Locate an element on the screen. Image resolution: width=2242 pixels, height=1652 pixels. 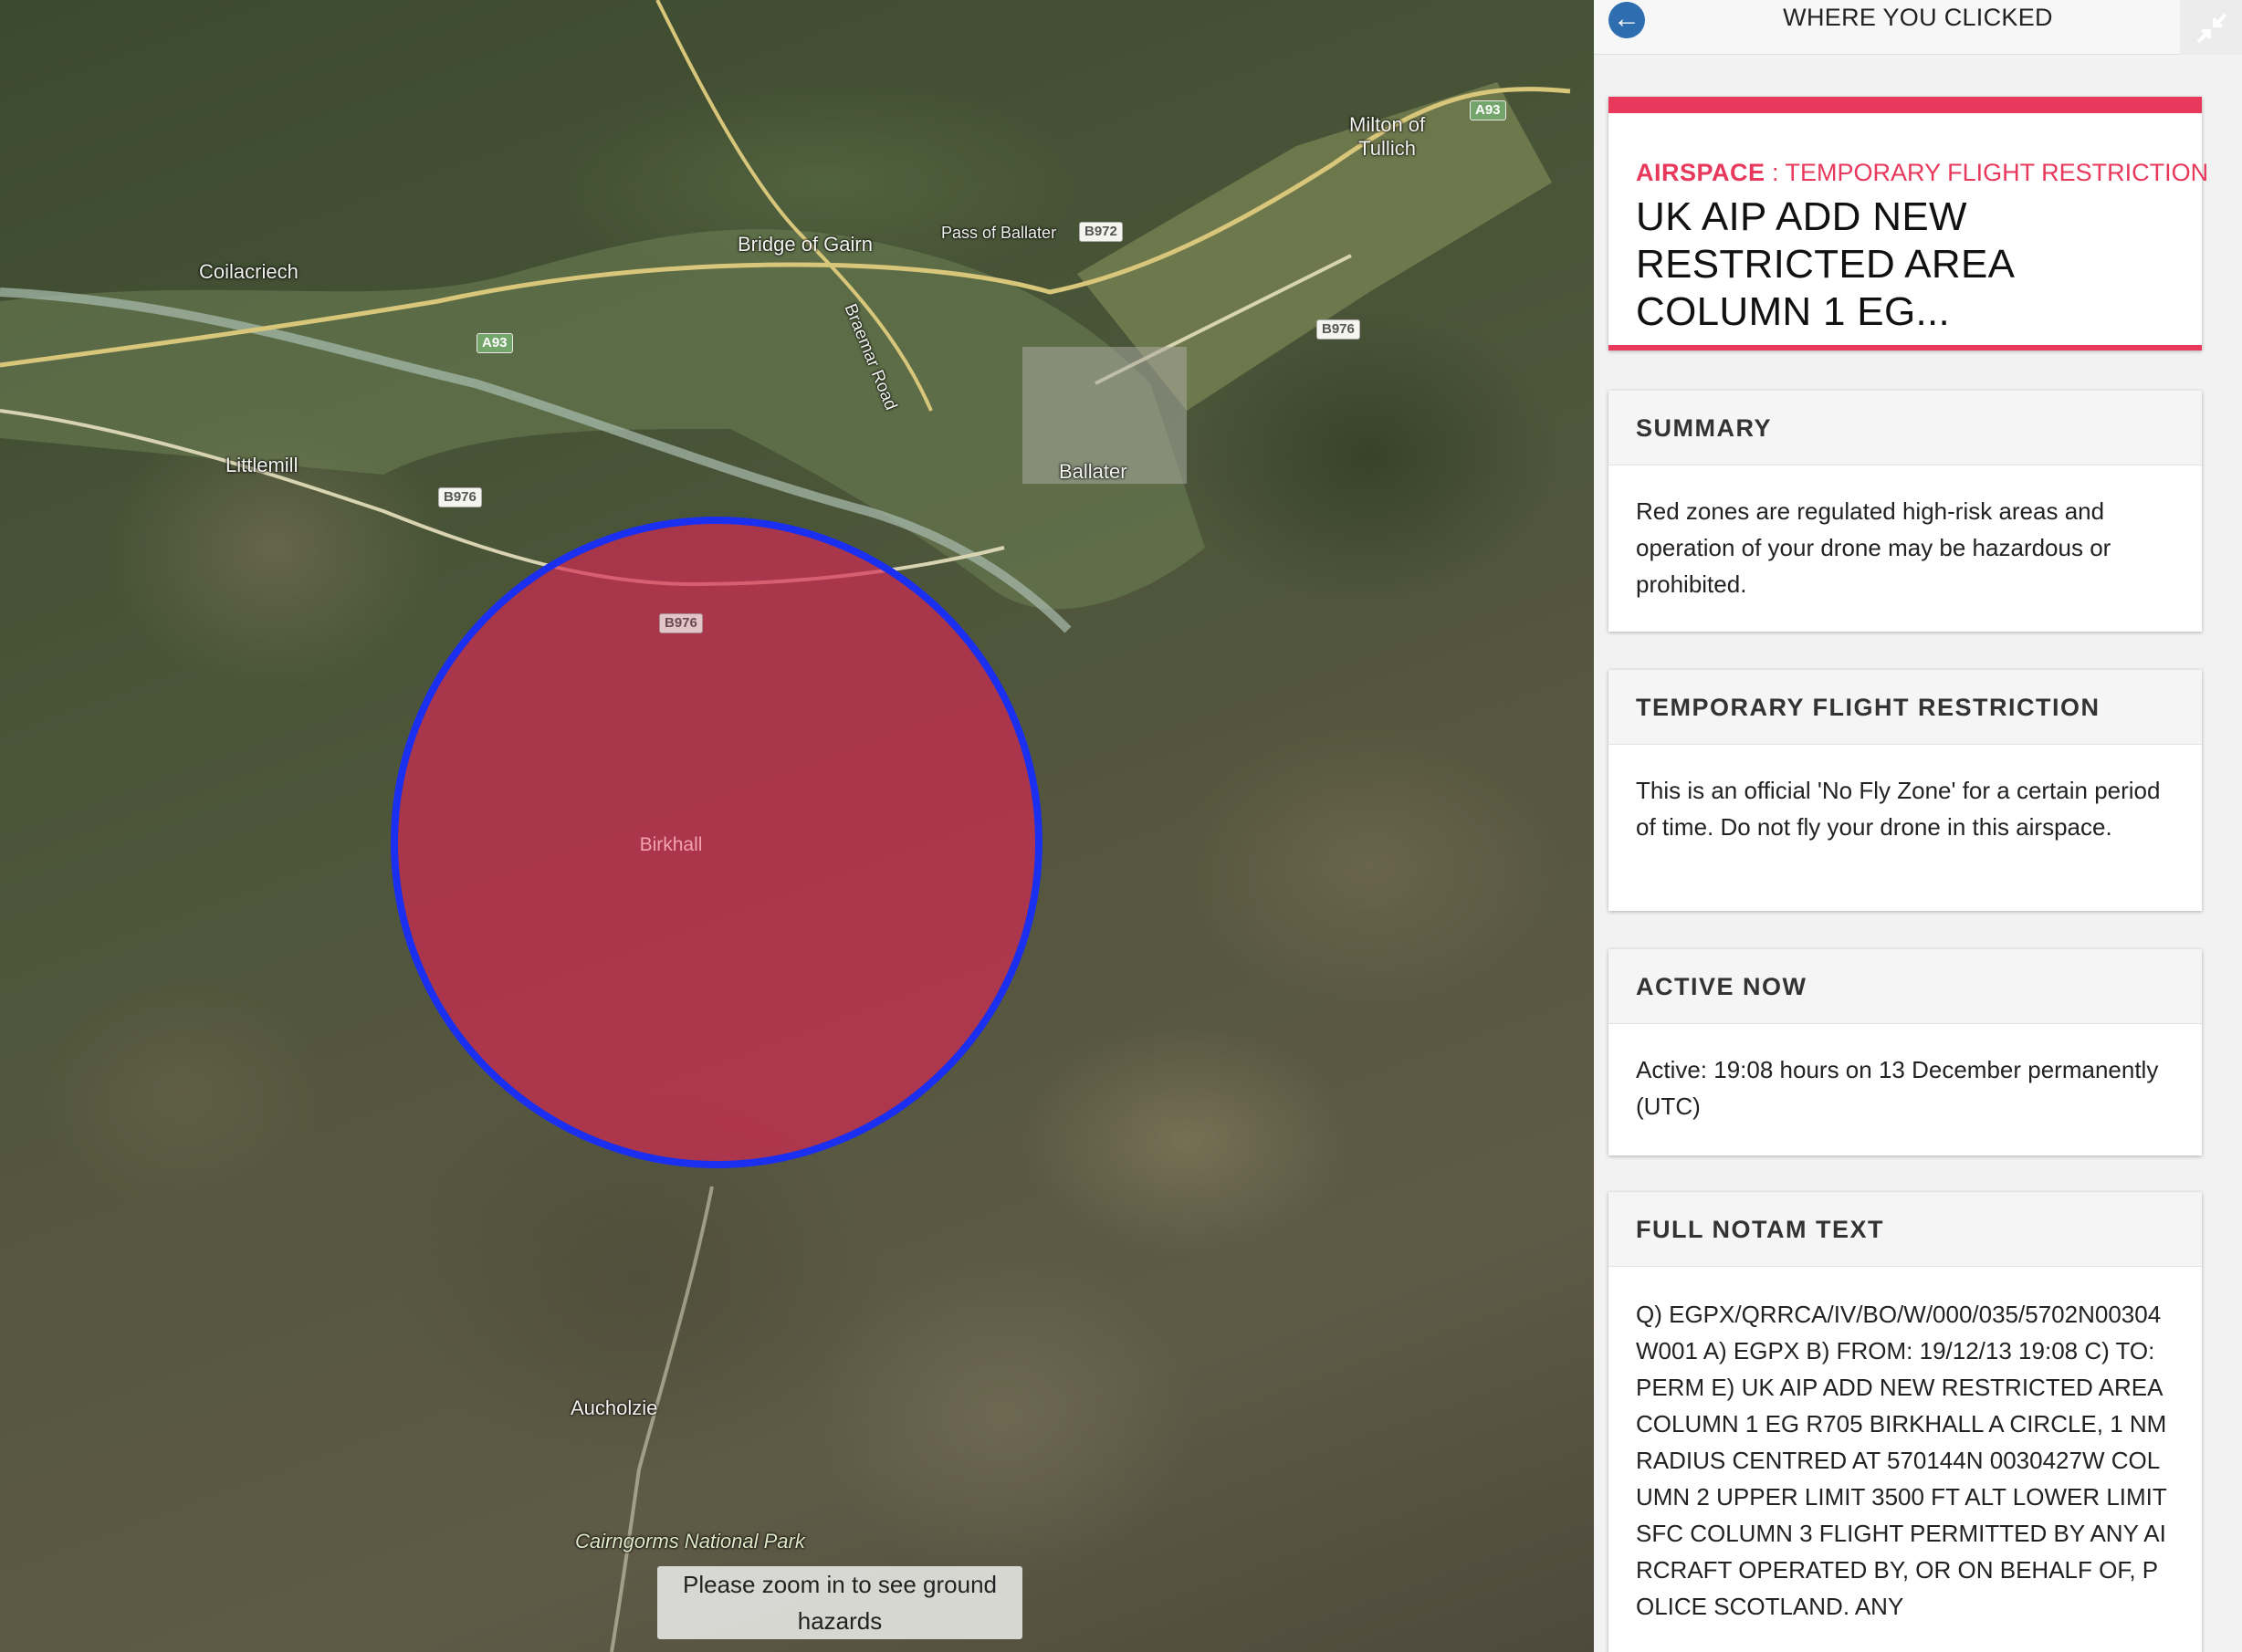
place-label-bridge-of-gairn: Bridge of Gairn is located at coordinates (805, 244).